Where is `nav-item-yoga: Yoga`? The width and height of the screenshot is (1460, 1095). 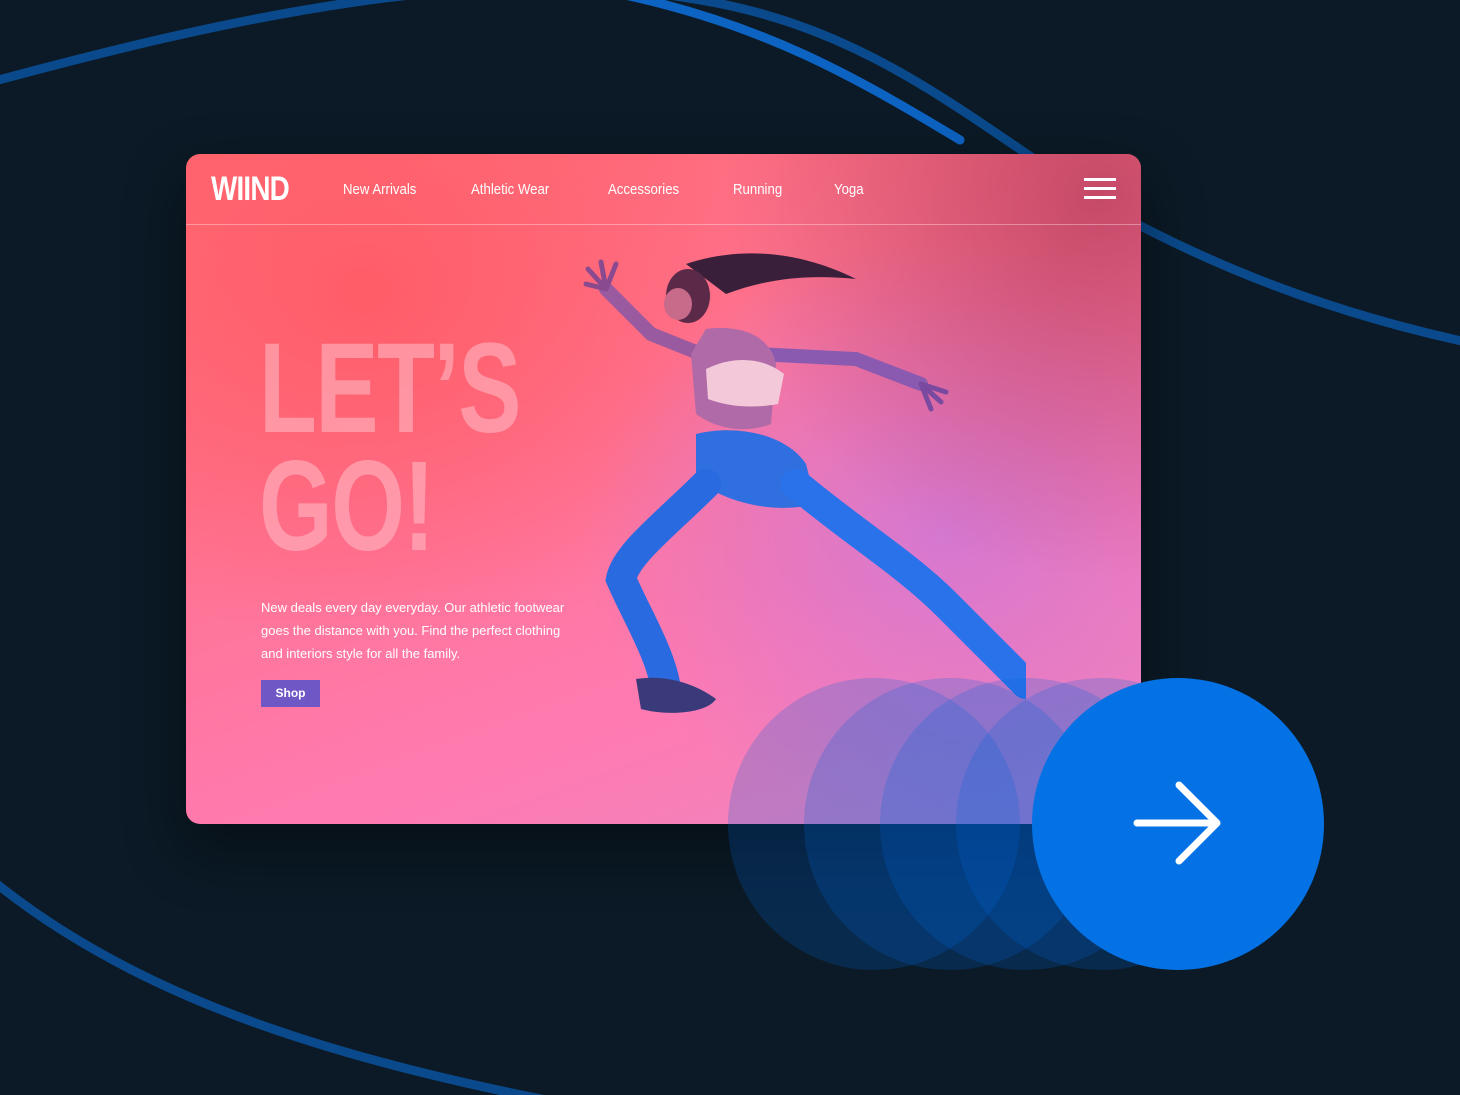
nav-item-yoga: Yoga is located at coordinates (849, 189).